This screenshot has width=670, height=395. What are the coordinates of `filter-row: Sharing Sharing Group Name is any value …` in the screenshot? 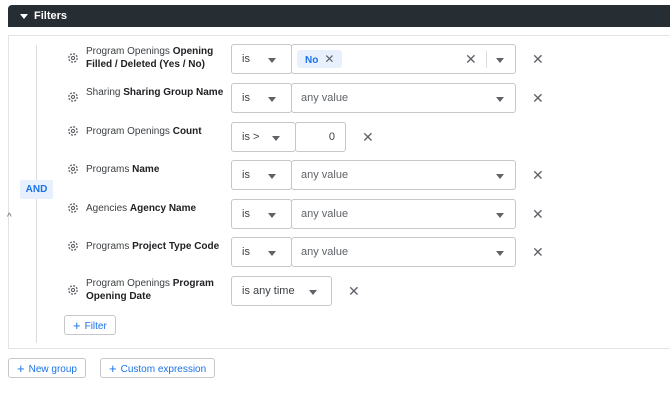 It's located at (335, 99).